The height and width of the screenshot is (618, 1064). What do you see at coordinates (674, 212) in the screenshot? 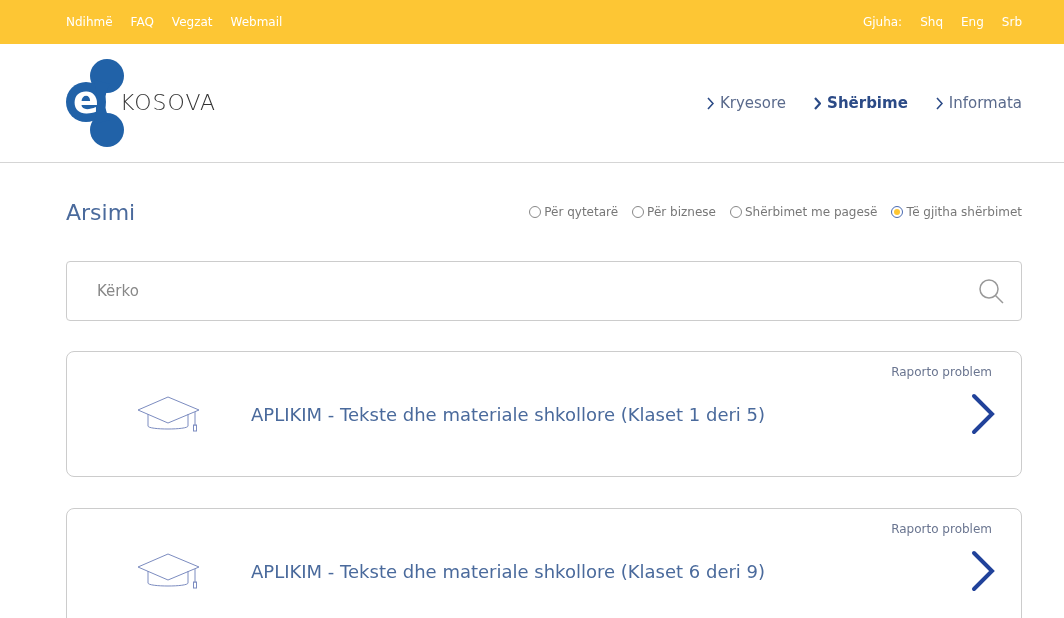
I see `filter-radio: Për biznese` at bounding box center [674, 212].